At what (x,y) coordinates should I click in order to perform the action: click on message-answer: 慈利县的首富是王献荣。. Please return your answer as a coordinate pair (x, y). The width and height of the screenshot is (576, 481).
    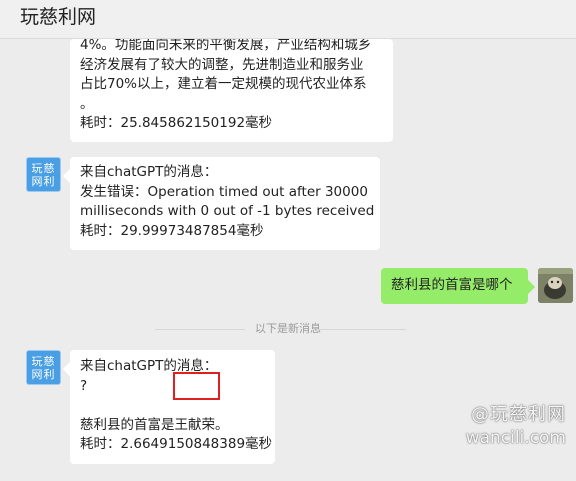
    Looking at the image, I should click on (154, 424).